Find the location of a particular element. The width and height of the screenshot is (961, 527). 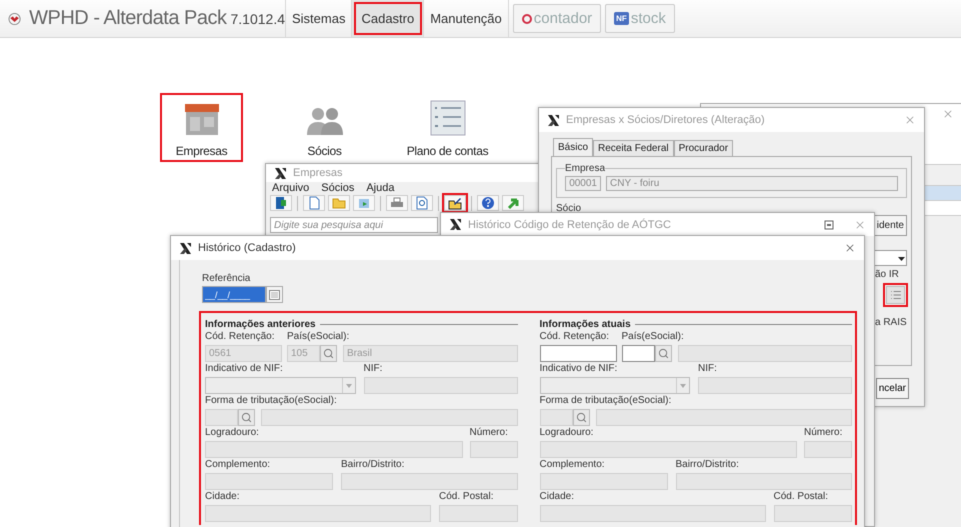

section-title: Informações atuais is located at coordinates (585, 324).